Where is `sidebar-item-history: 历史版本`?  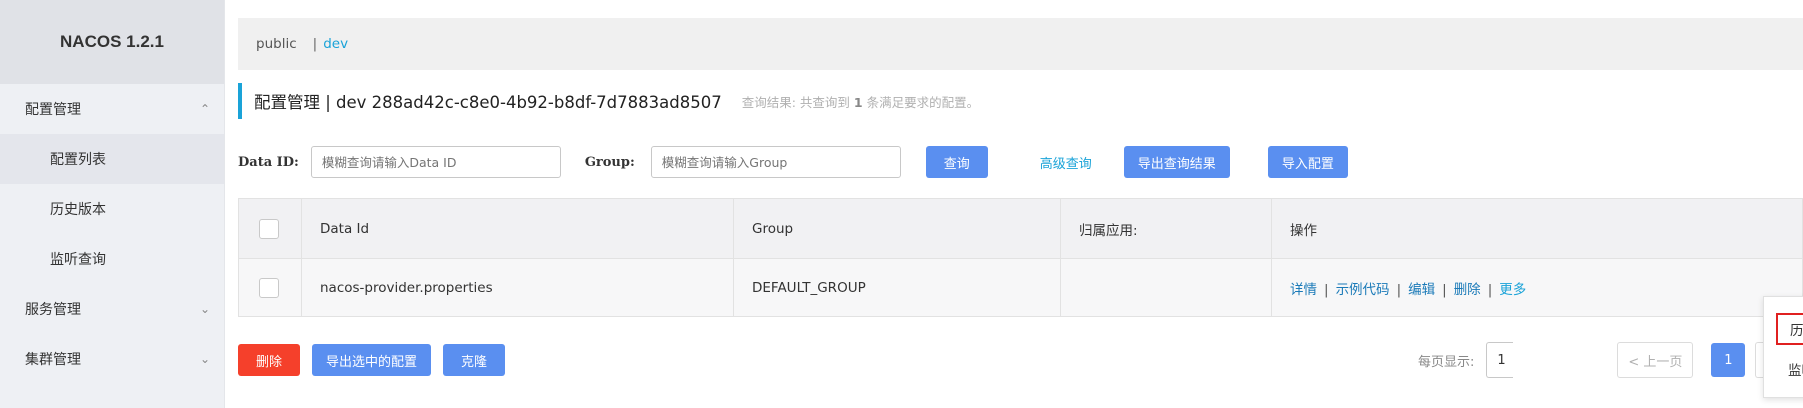
sidebar-item-history: 历史版本 is located at coordinates (112, 209).